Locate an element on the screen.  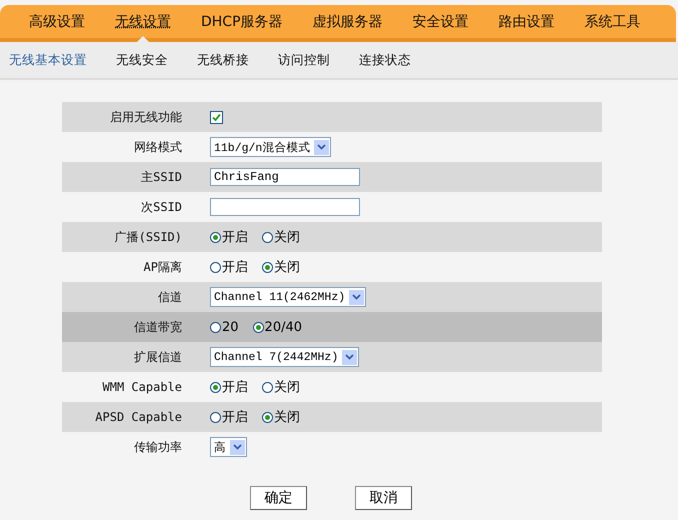
field-label: APSD Capable is located at coordinates (138, 417).